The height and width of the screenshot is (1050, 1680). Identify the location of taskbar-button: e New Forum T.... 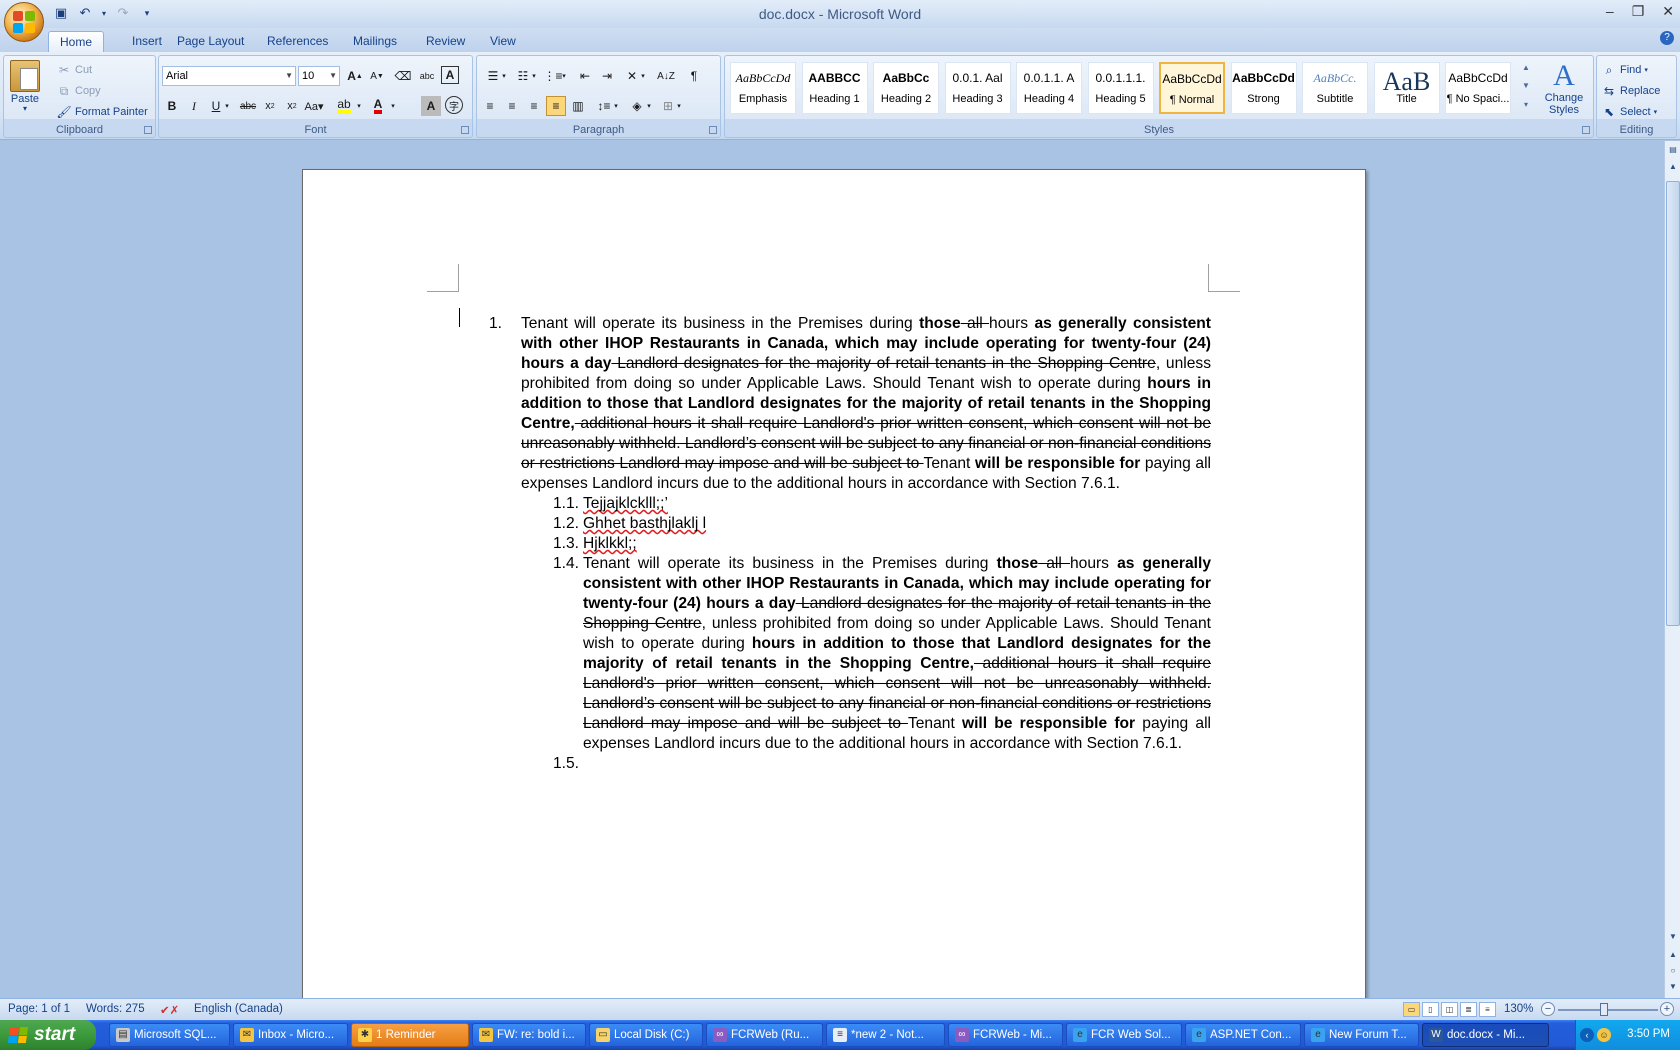
(1361, 1035).